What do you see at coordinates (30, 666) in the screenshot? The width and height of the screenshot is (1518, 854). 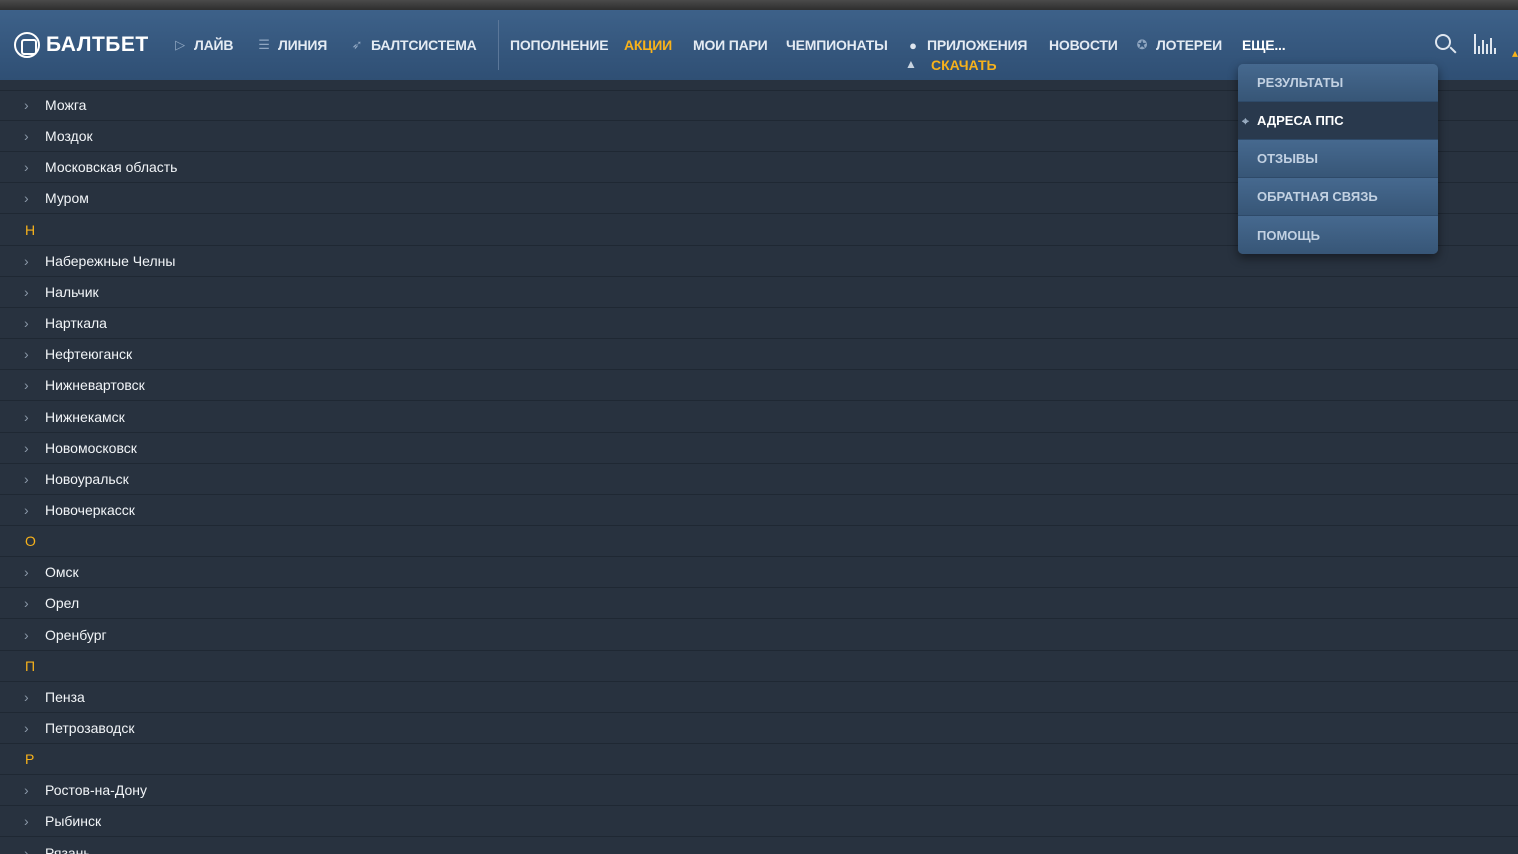 I see `letter-header-label: П` at bounding box center [30, 666].